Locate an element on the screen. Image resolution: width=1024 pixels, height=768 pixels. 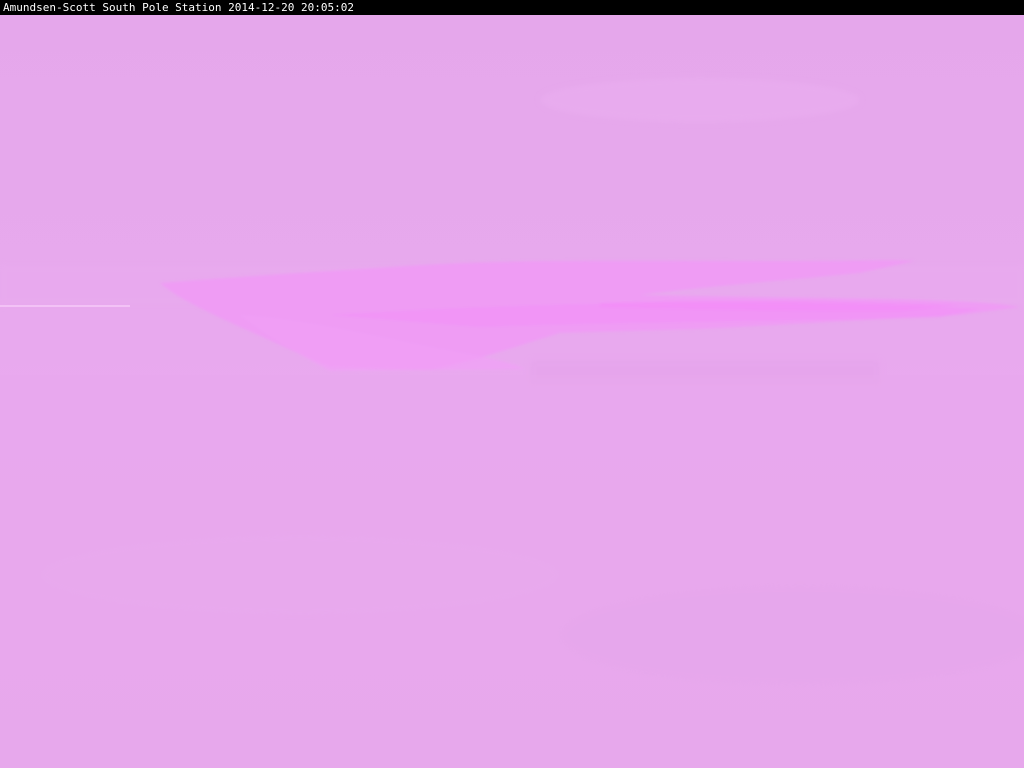
station-name: Amundsen-Scott South Pole Station is located at coordinates (112, 7).